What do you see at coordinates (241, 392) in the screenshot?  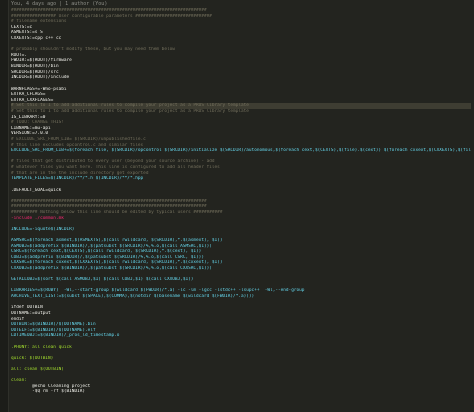 I see `code-line: -$Q rm -rf $(BINDIR)` at bounding box center [241, 392].